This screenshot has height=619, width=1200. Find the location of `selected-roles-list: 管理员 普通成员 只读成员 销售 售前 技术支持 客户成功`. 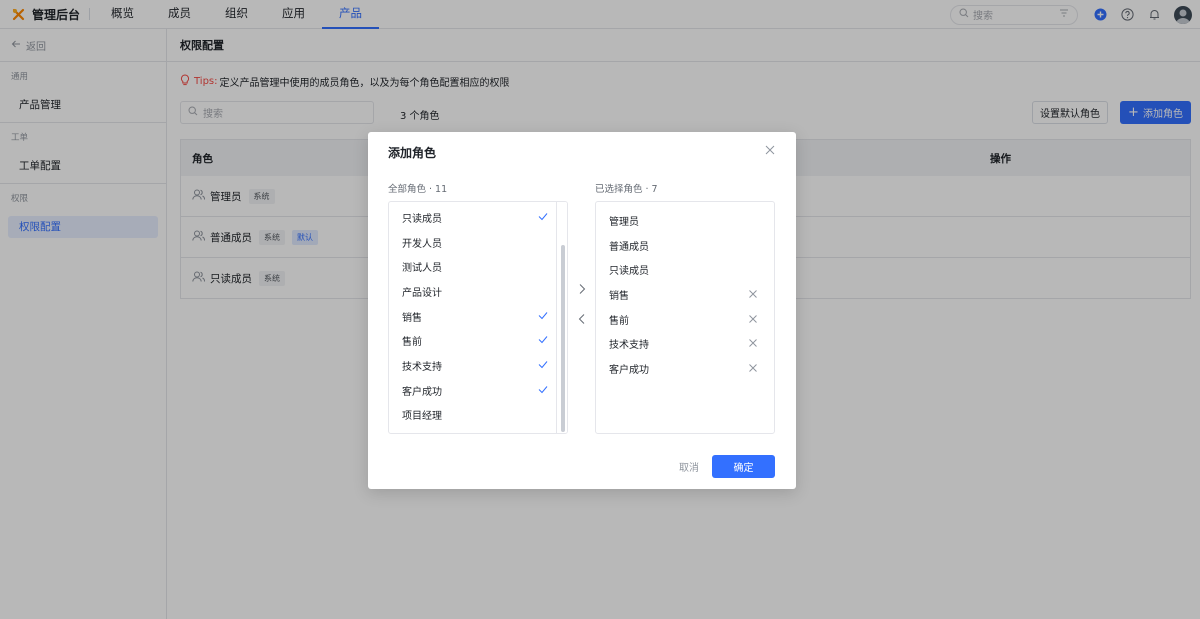

selected-roles-list: 管理员 普通成员 只读成员 销售 售前 技术支持 客户成功 is located at coordinates (685, 317).